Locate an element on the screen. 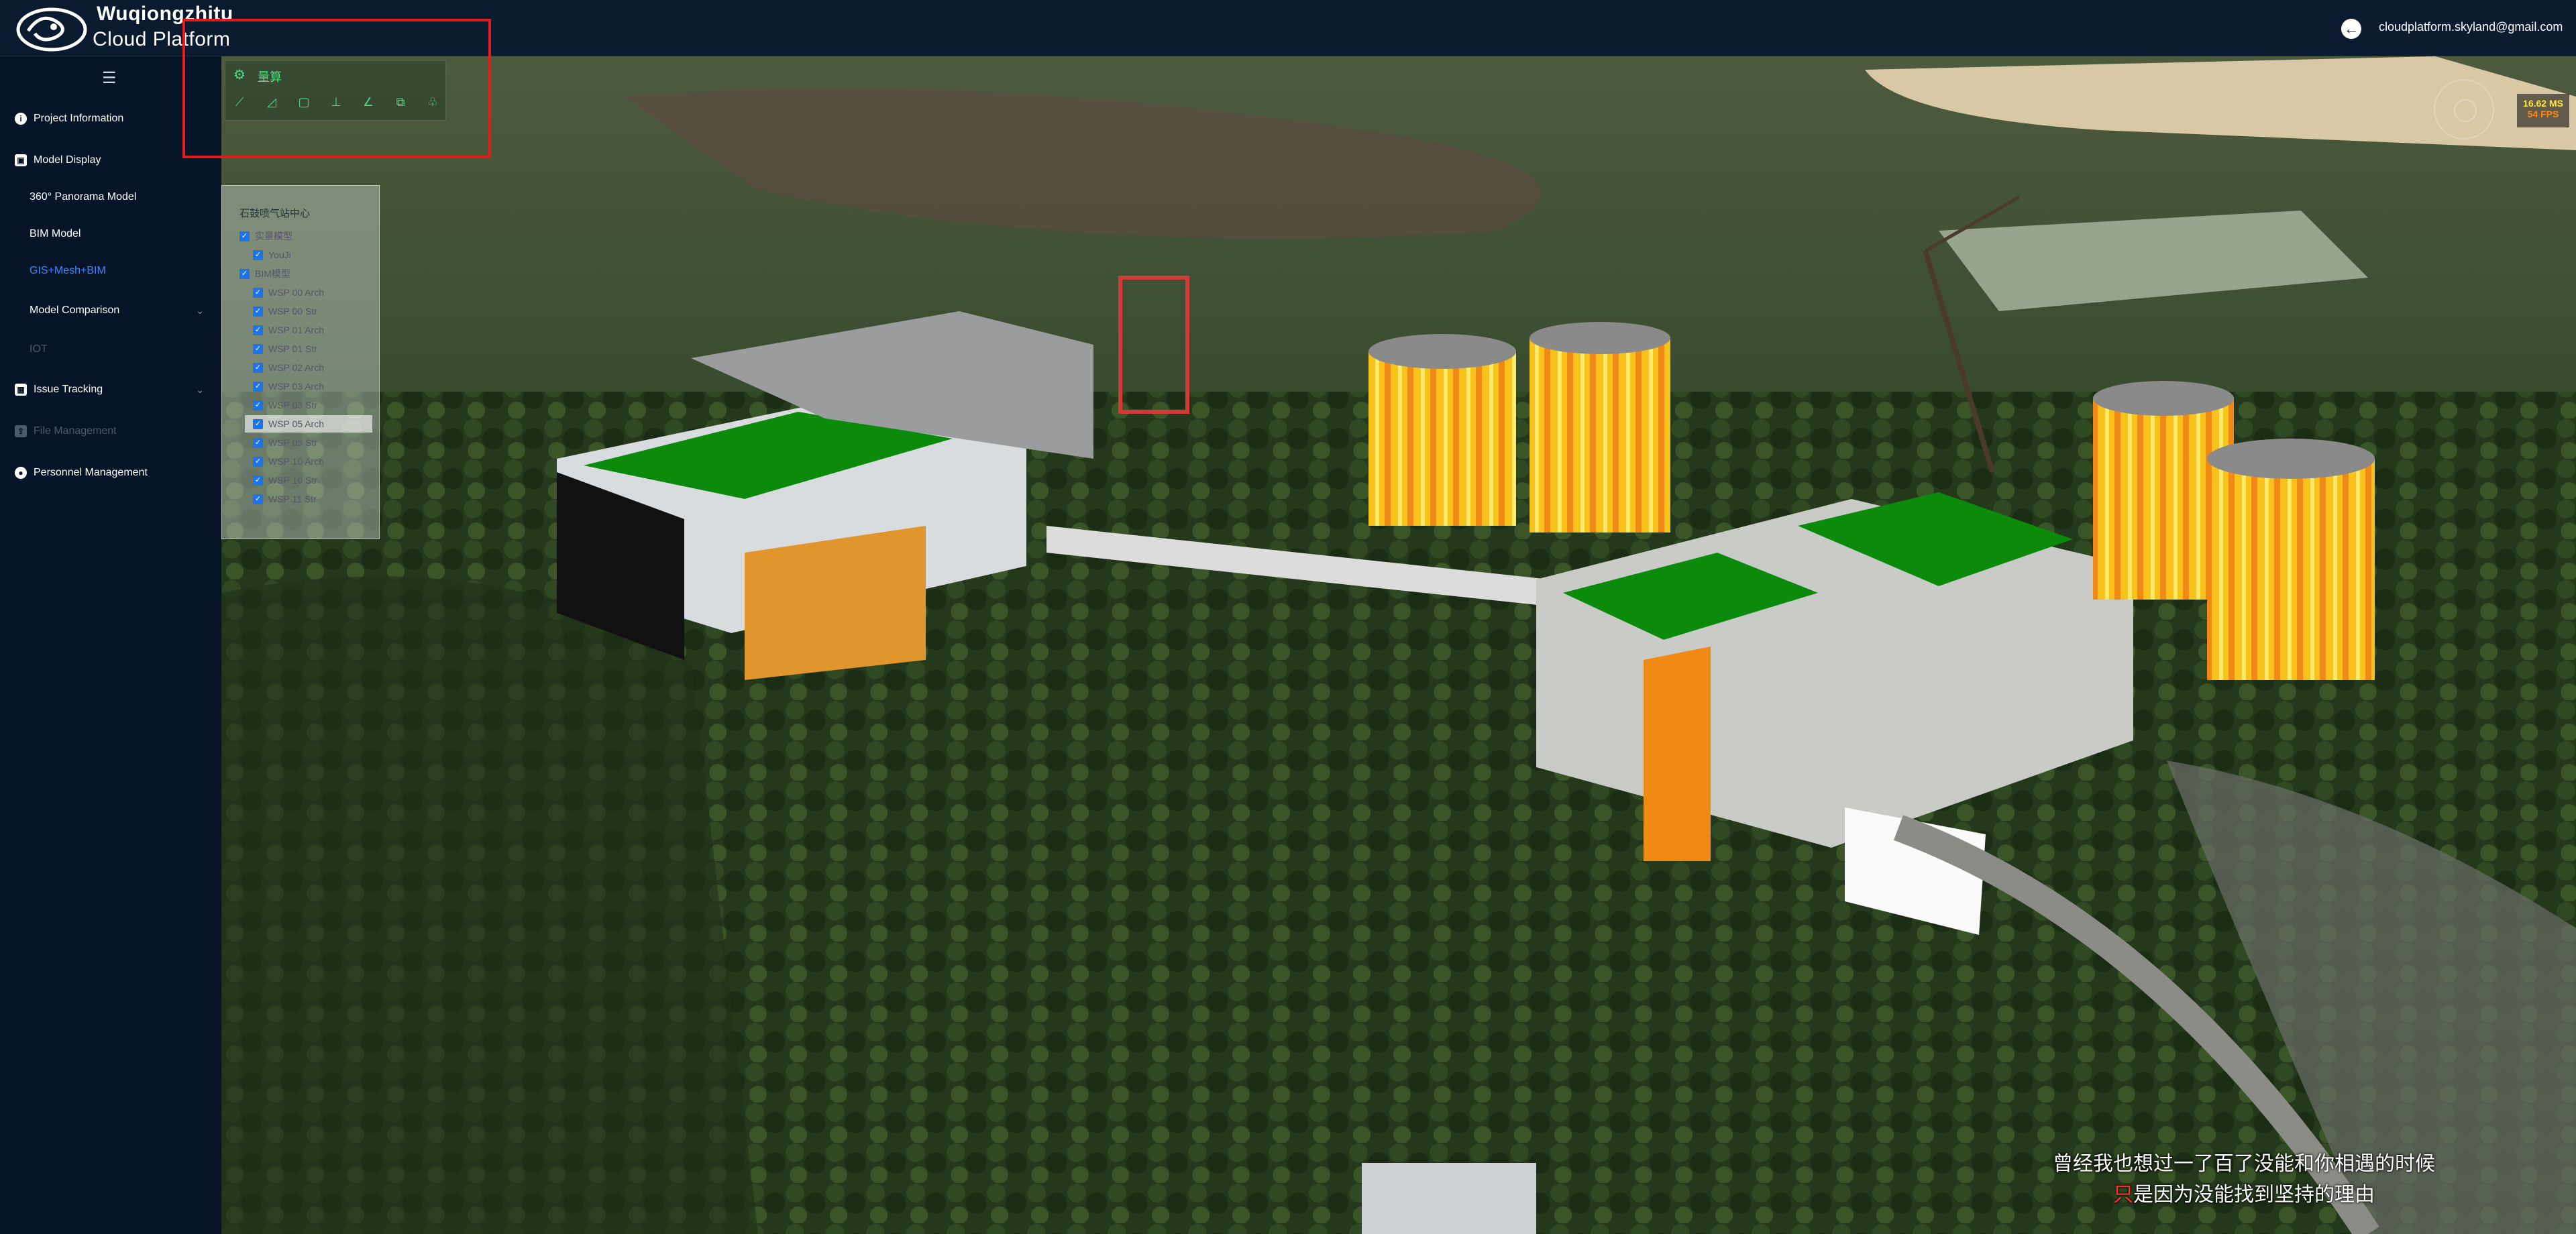  tree-node-label: WSP 00 Str is located at coordinates (292, 311).